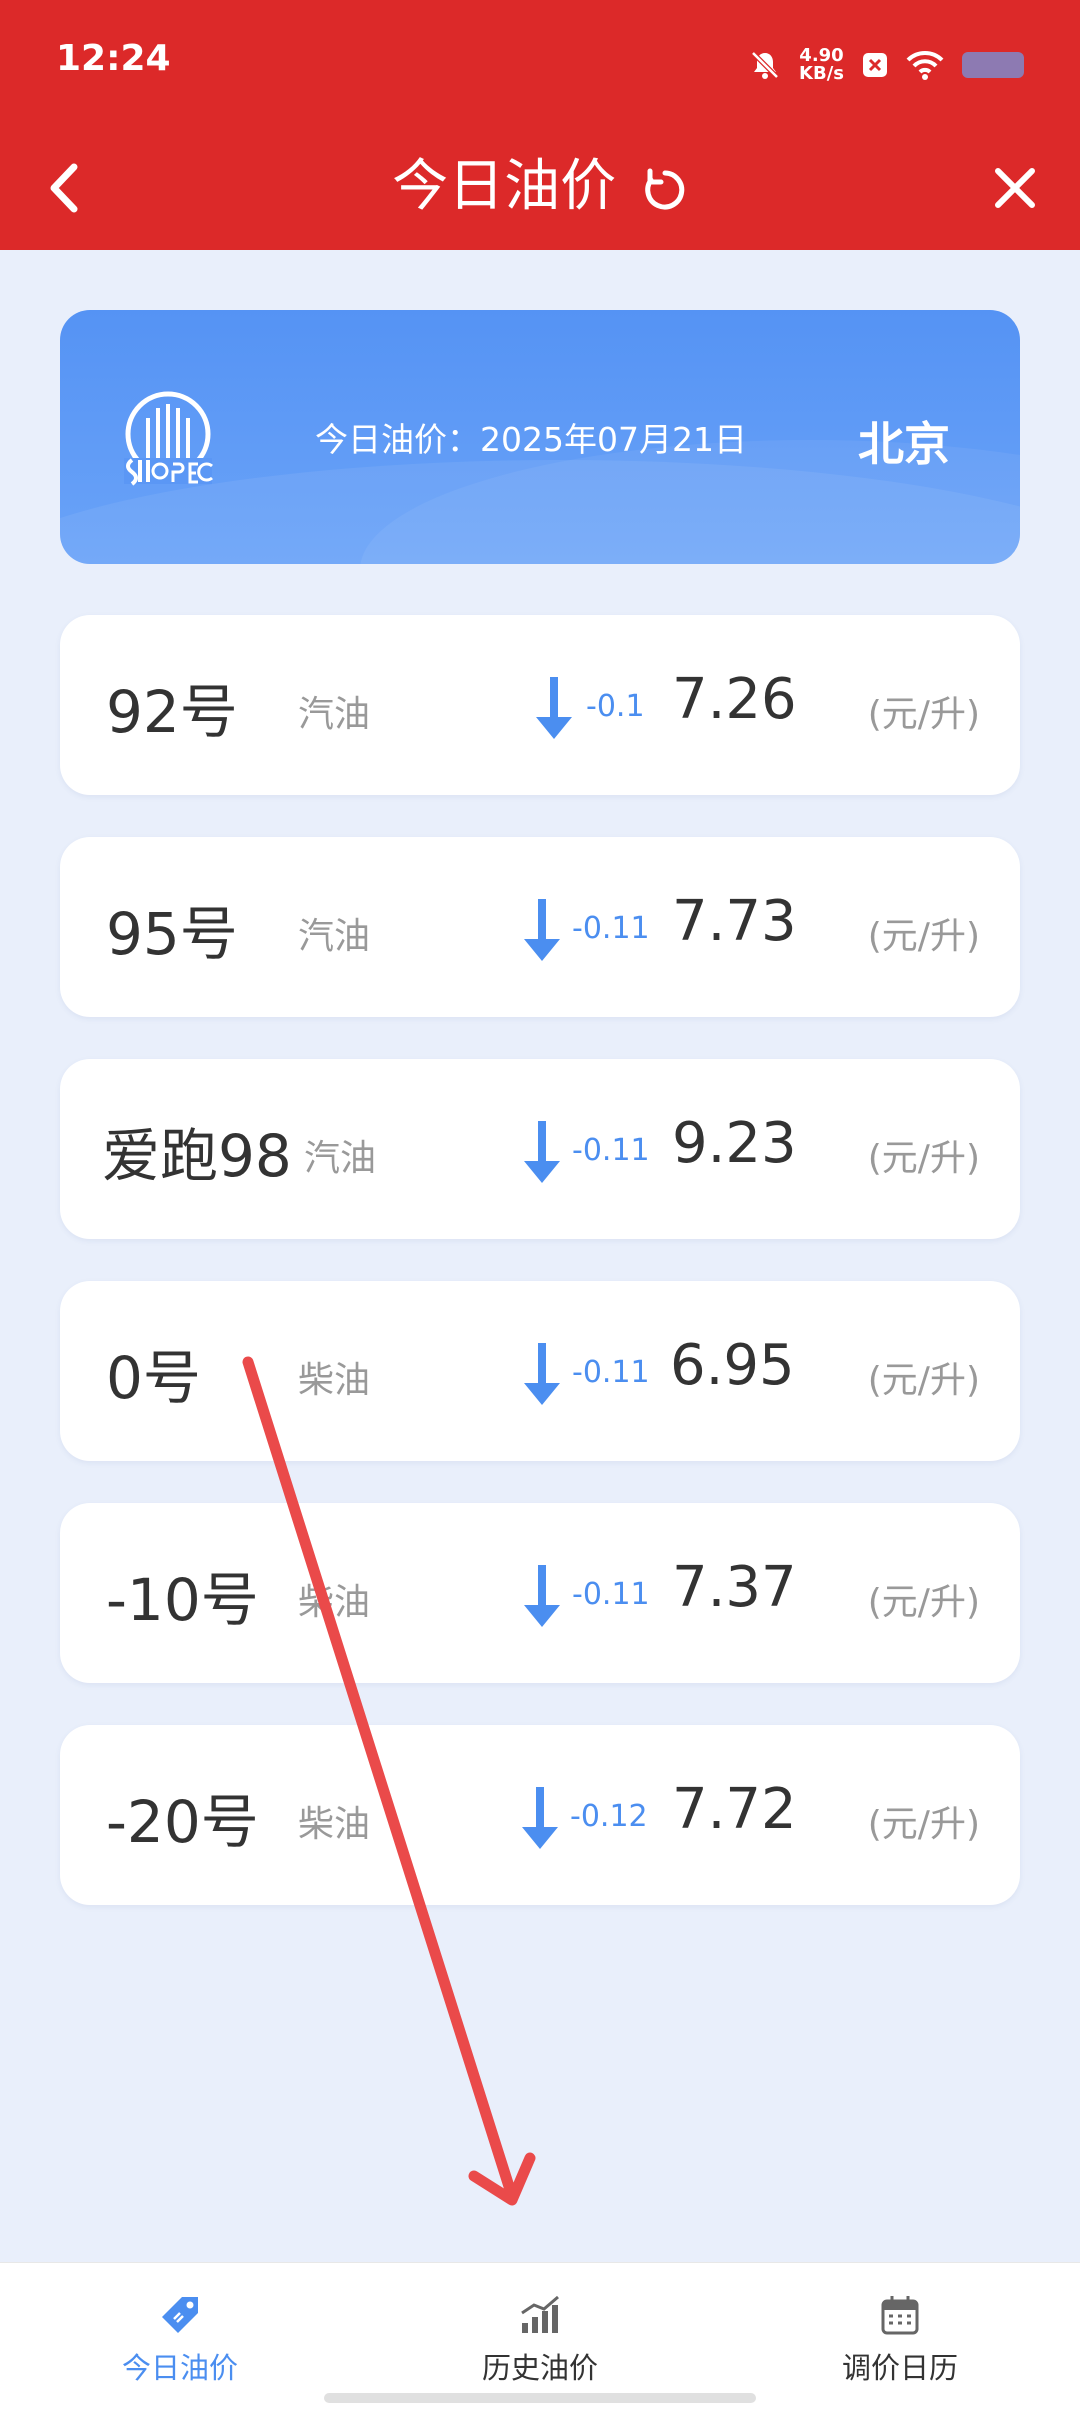 The width and height of the screenshot is (1080, 2409). Describe the element at coordinates (168, 438) in the screenshot. I see `sinopec-logo` at that location.